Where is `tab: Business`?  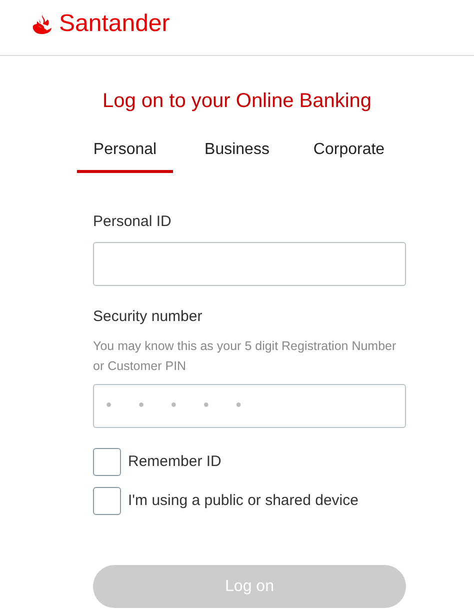
tab: Business is located at coordinates (237, 155).